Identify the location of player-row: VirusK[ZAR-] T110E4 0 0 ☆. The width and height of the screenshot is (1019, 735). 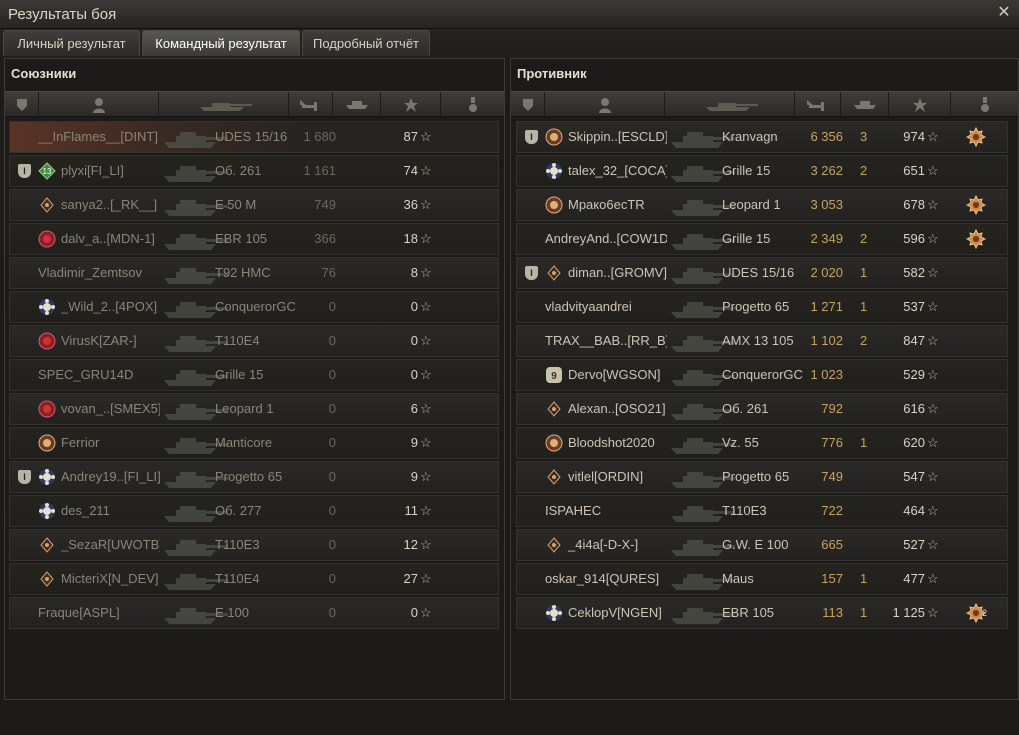
(254, 341).